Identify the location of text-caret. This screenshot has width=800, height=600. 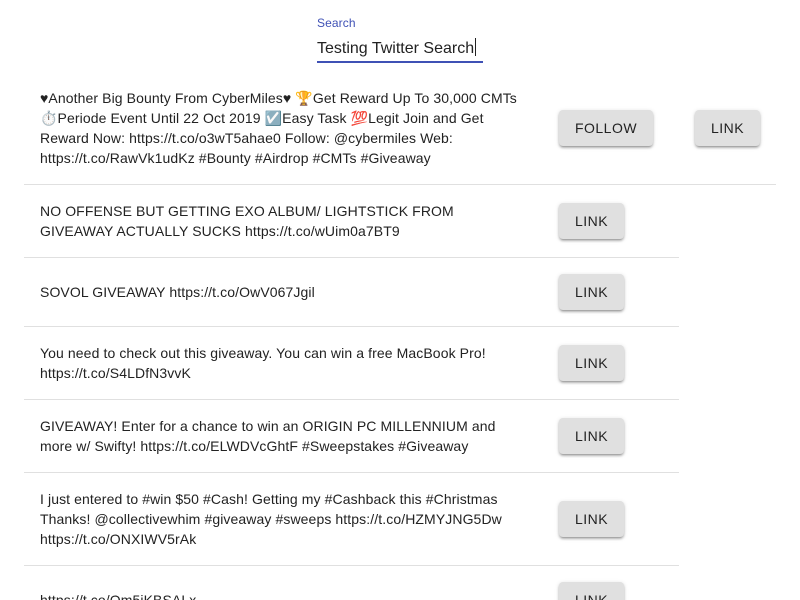
(476, 47).